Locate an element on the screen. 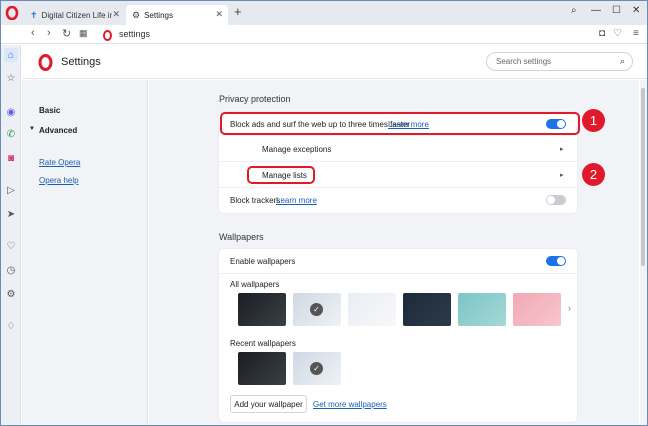 This screenshot has width=648, height=426. search-placeholder: Search settings is located at coordinates (524, 61).